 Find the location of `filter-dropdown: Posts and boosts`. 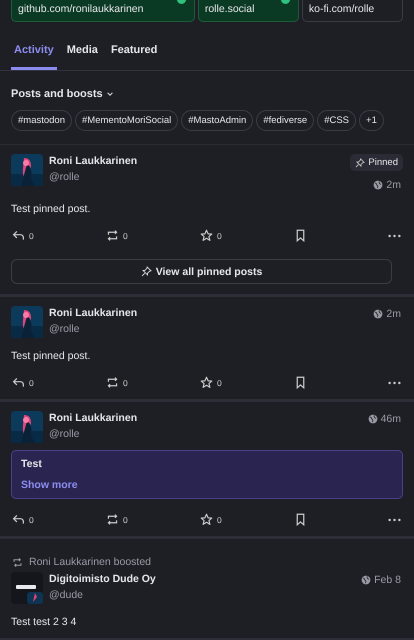

filter-dropdown: Posts and boosts is located at coordinates (62, 94).